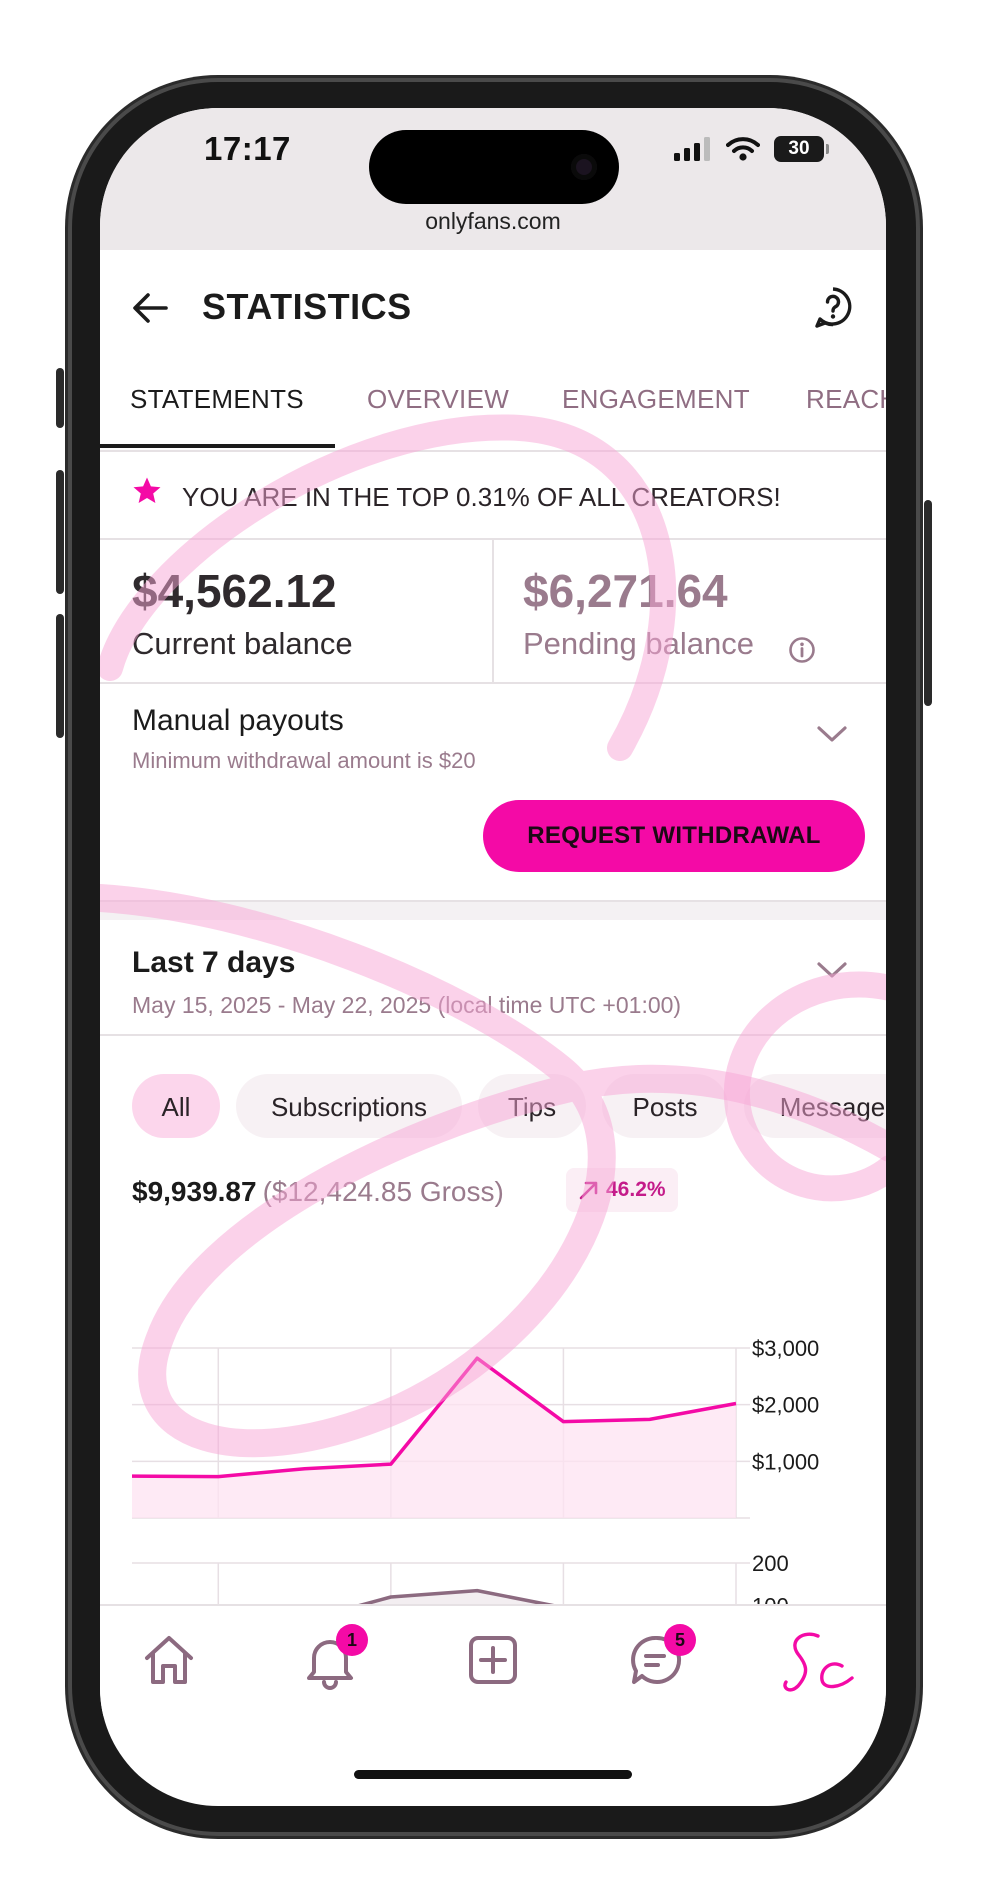 The width and height of the screenshot is (985, 1887). Describe the element at coordinates (352, 1640) in the screenshot. I see `notifications-badge: 1` at that location.